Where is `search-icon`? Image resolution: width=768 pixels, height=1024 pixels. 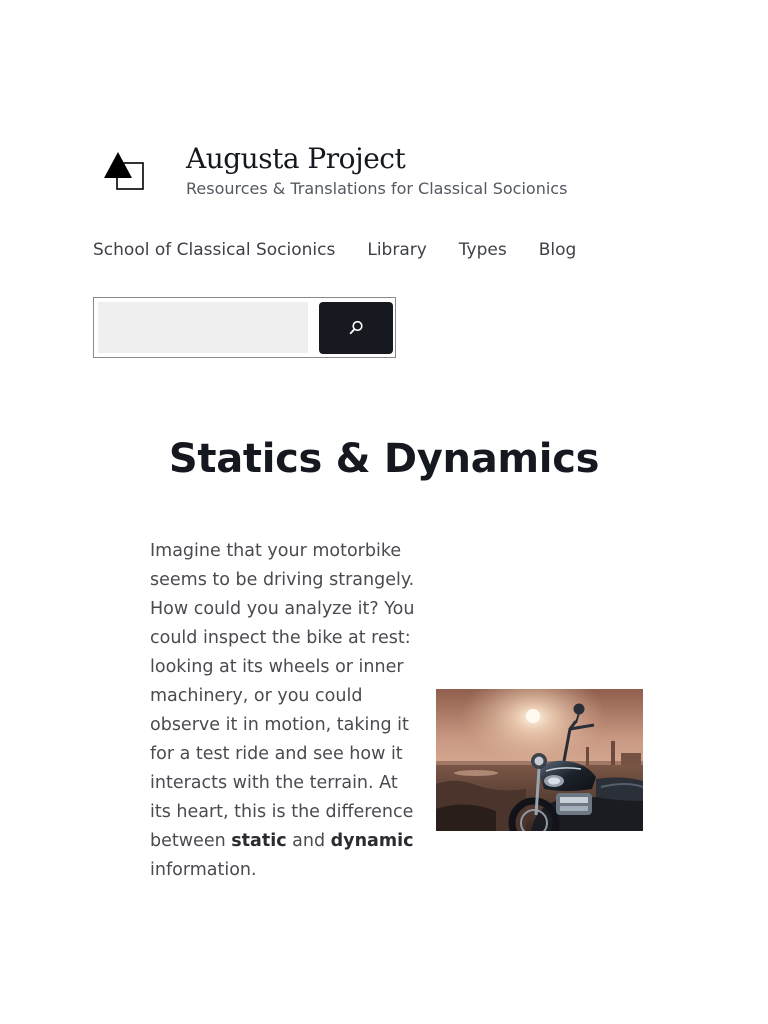 search-icon is located at coordinates (356, 327).